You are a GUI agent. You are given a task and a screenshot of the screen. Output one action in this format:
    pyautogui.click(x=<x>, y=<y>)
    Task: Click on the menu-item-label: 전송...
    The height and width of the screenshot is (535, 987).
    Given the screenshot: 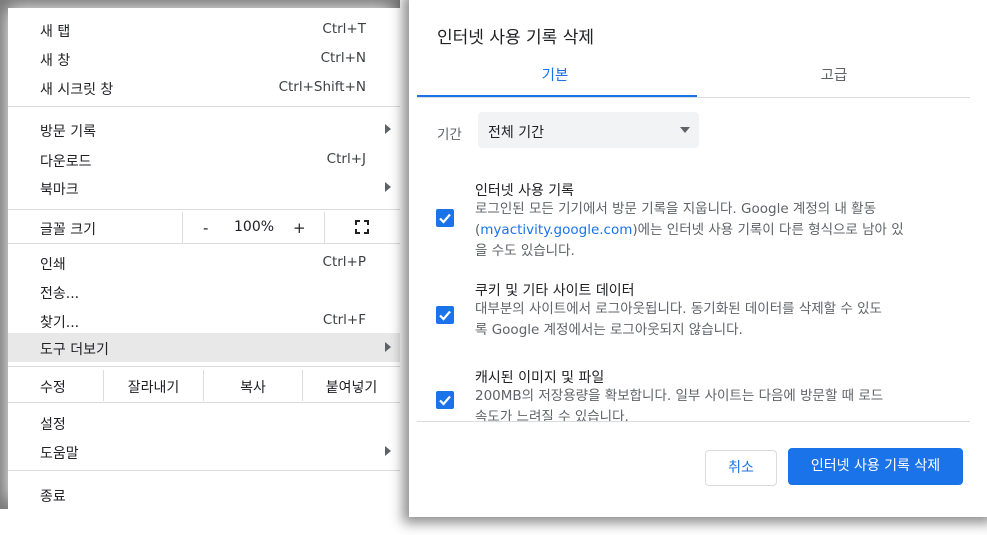 What is the action you would take?
    pyautogui.click(x=60, y=294)
    